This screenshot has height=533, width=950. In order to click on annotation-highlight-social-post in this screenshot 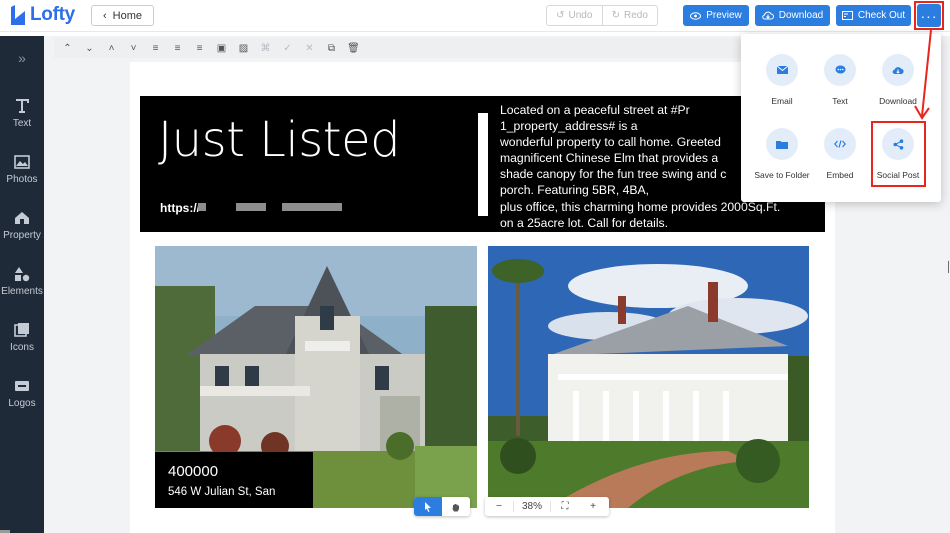, I will do `click(898, 154)`.